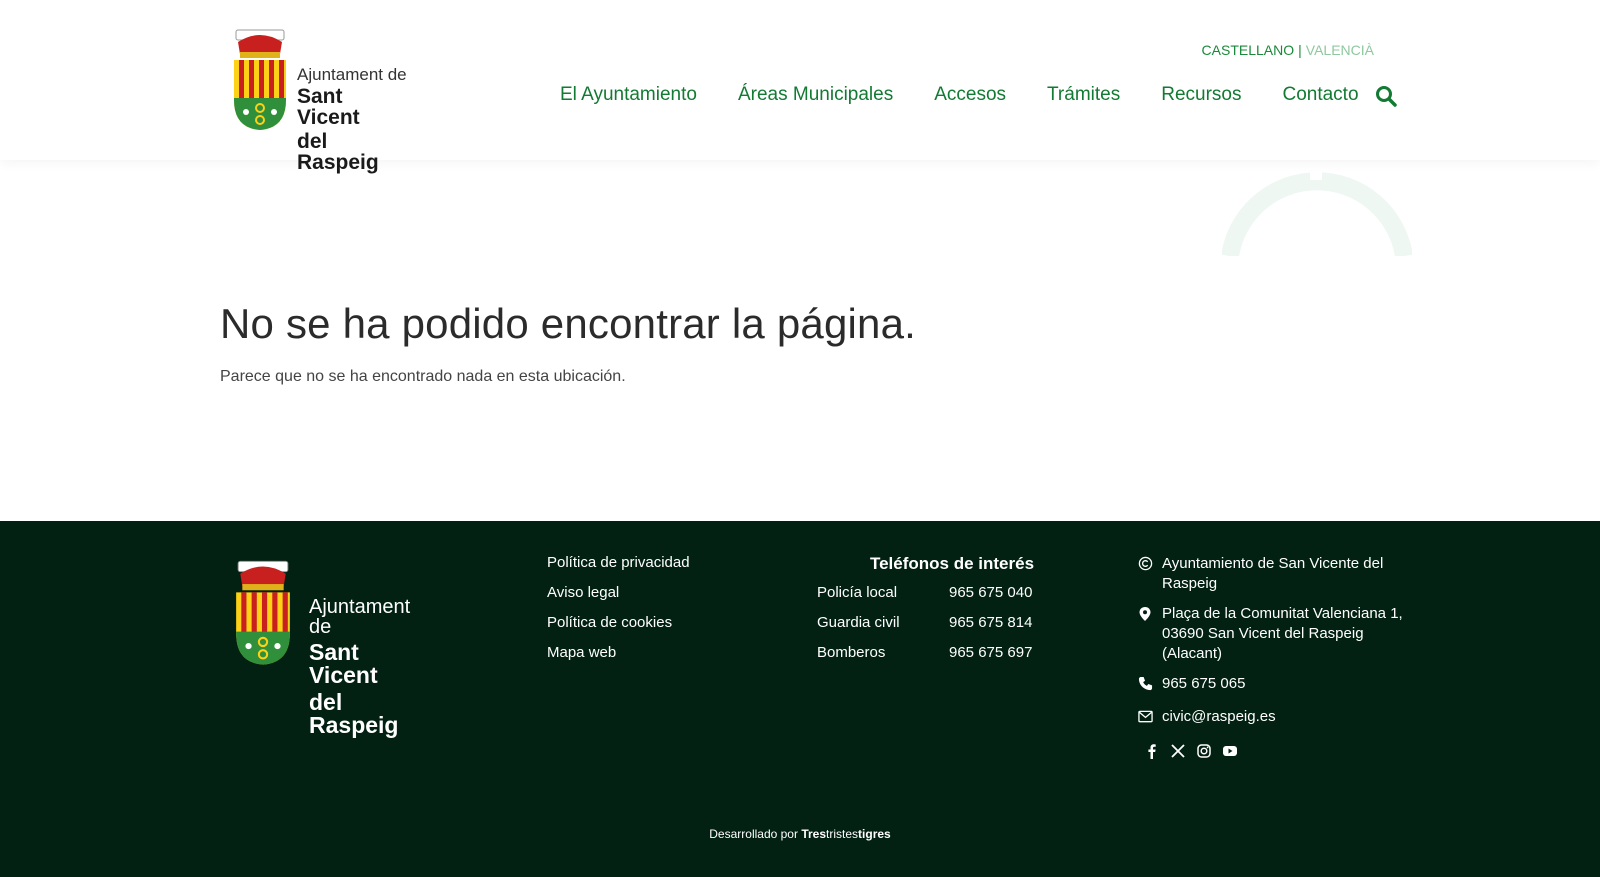 Image resolution: width=1600 pixels, height=877 pixels. I want to click on credit-brand-part-3: tigres, so click(874, 834).